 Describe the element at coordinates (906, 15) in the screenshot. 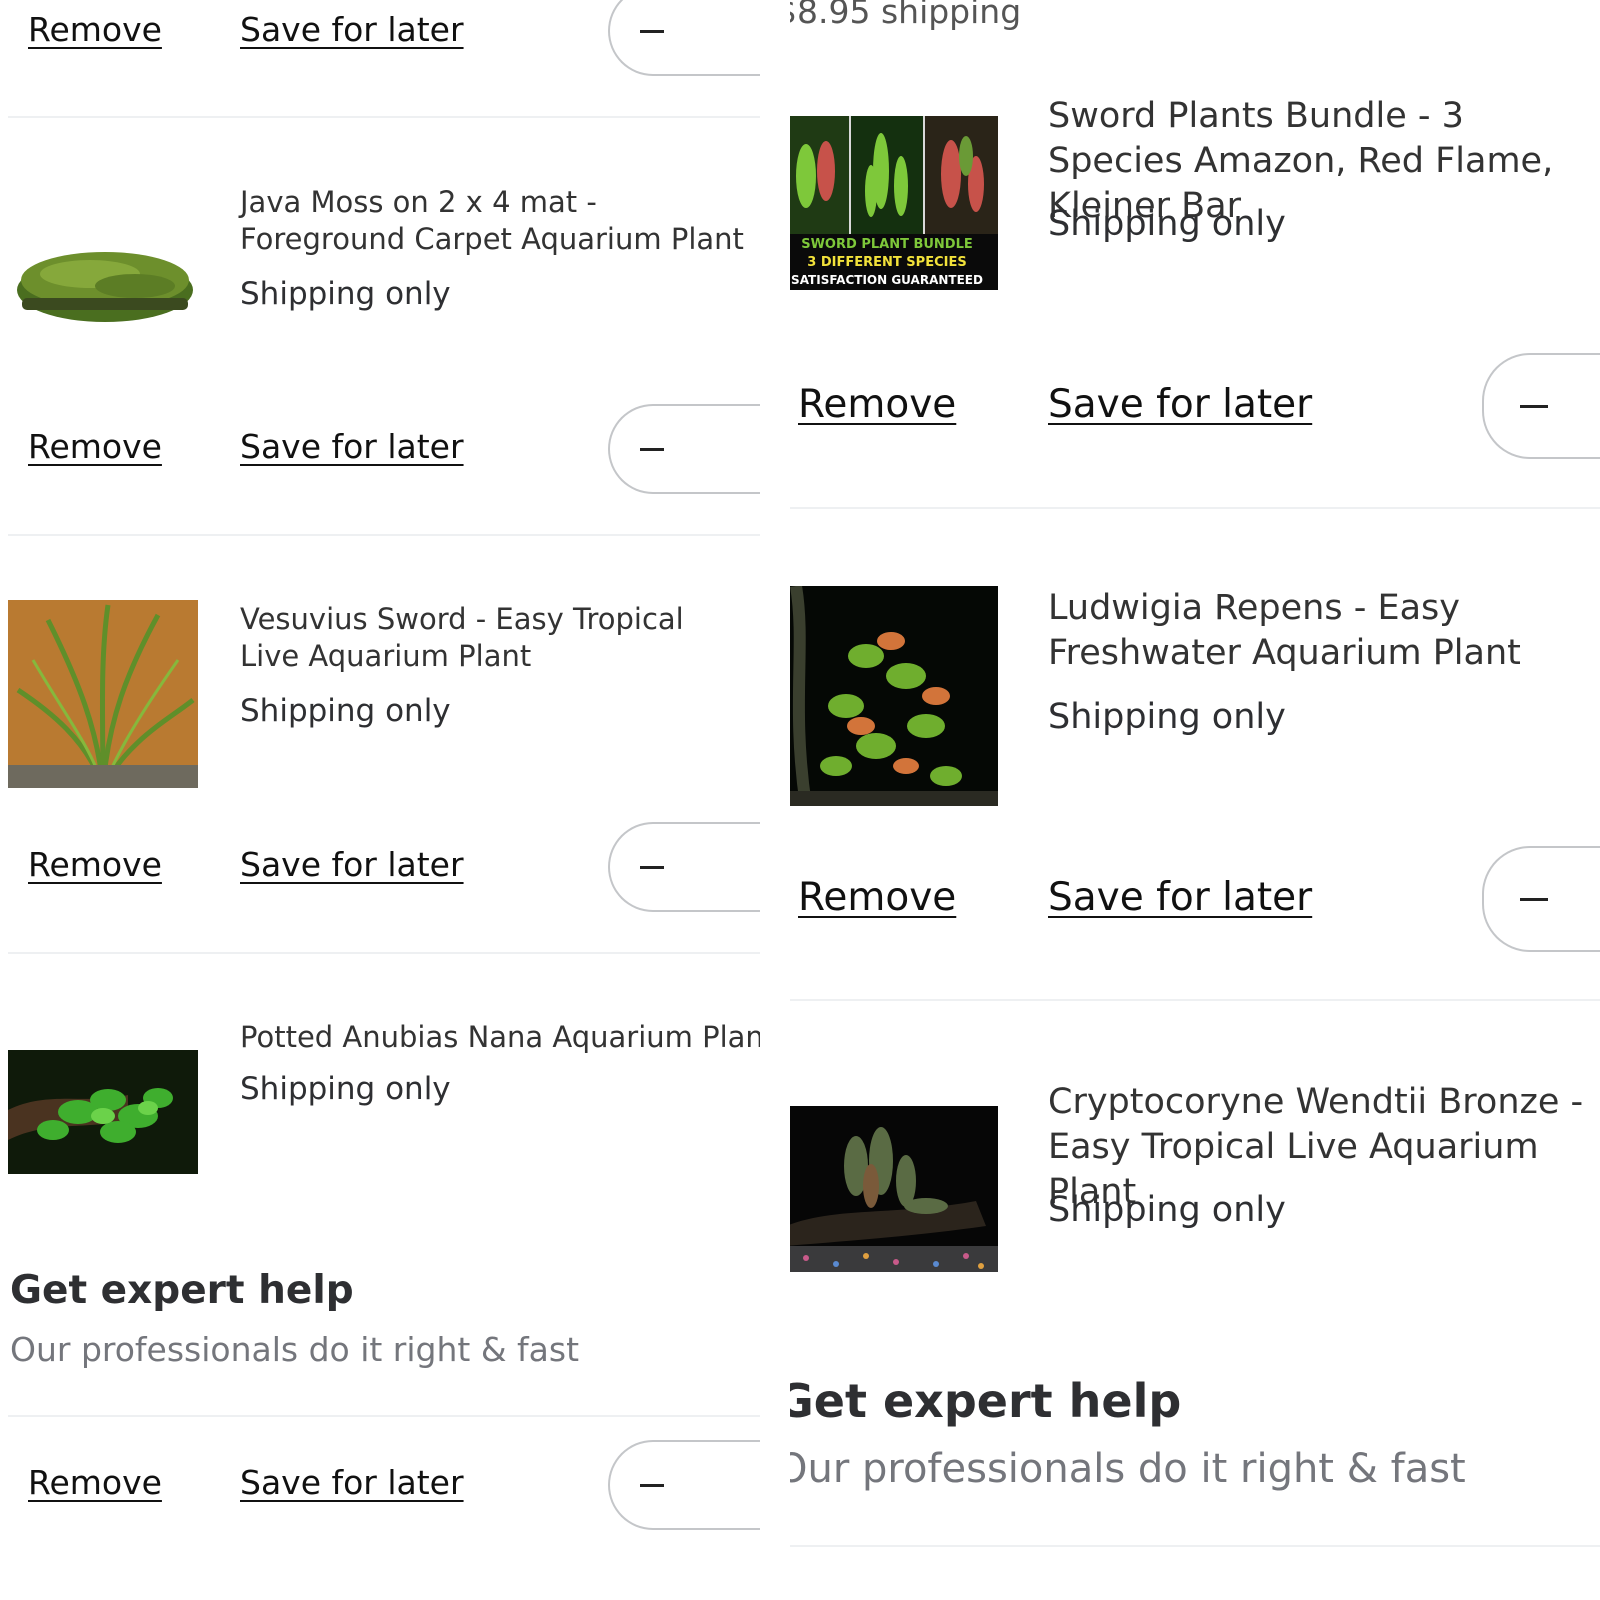

I see `shipping-fee: $8.95 shipping` at that location.